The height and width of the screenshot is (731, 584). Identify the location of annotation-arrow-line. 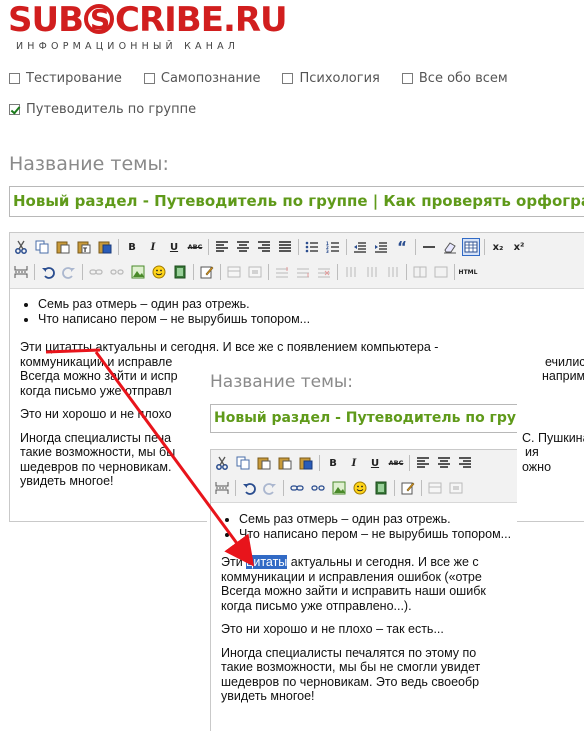
(174, 459).